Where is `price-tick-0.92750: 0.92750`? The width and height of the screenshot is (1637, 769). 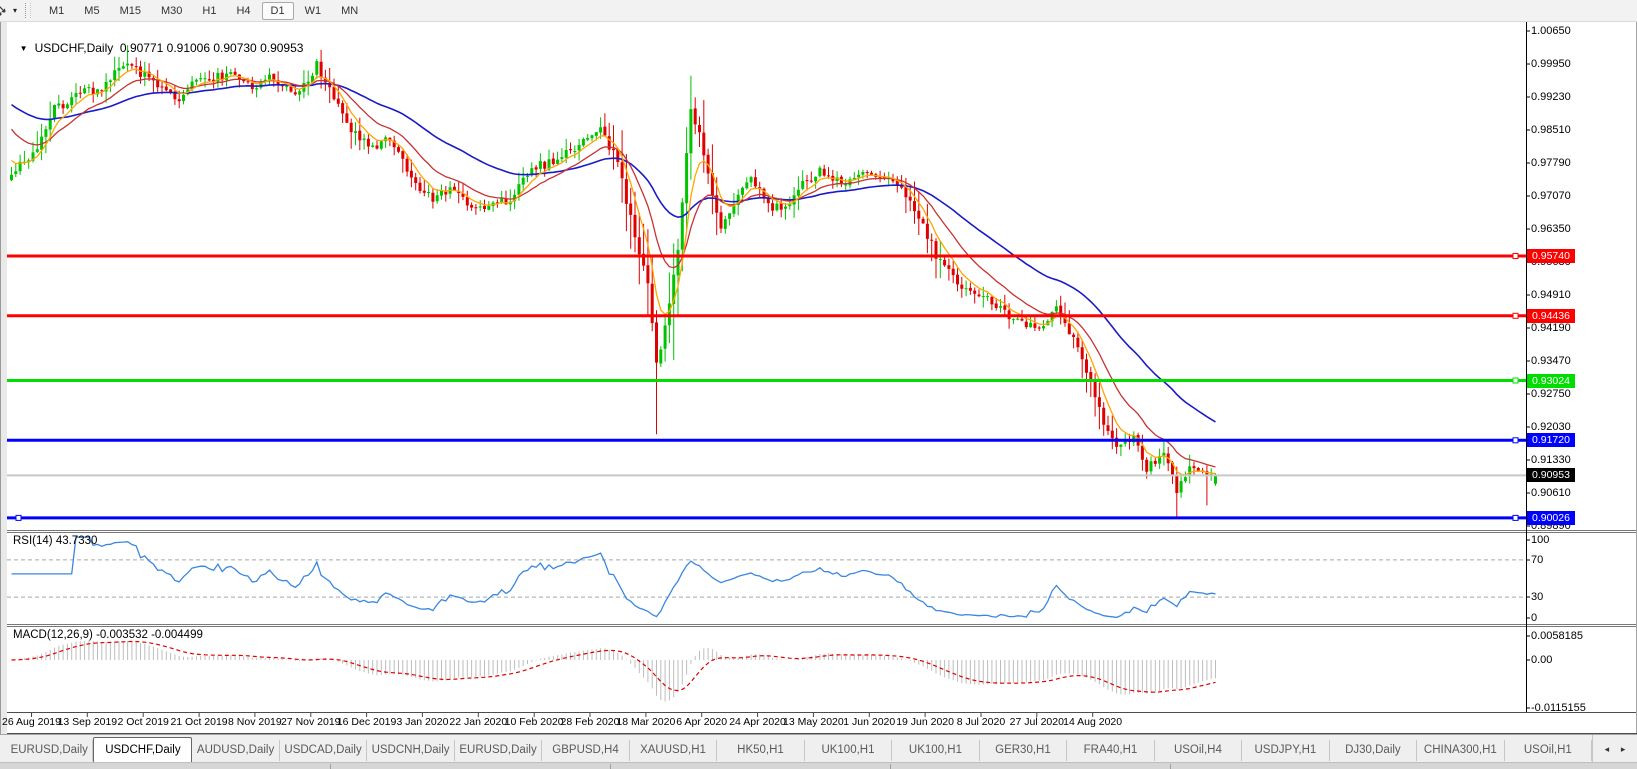 price-tick-0.92750: 0.92750 is located at coordinates (1551, 394).